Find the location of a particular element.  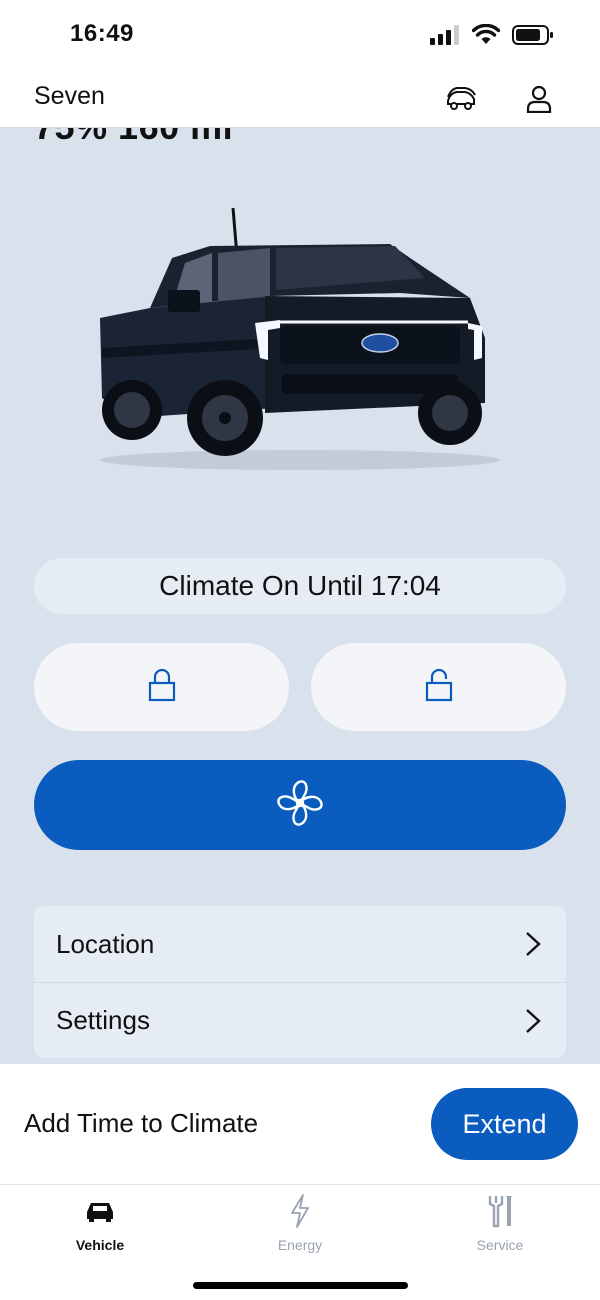

tab-vehicle: Vehicle is located at coordinates (100, 1228).